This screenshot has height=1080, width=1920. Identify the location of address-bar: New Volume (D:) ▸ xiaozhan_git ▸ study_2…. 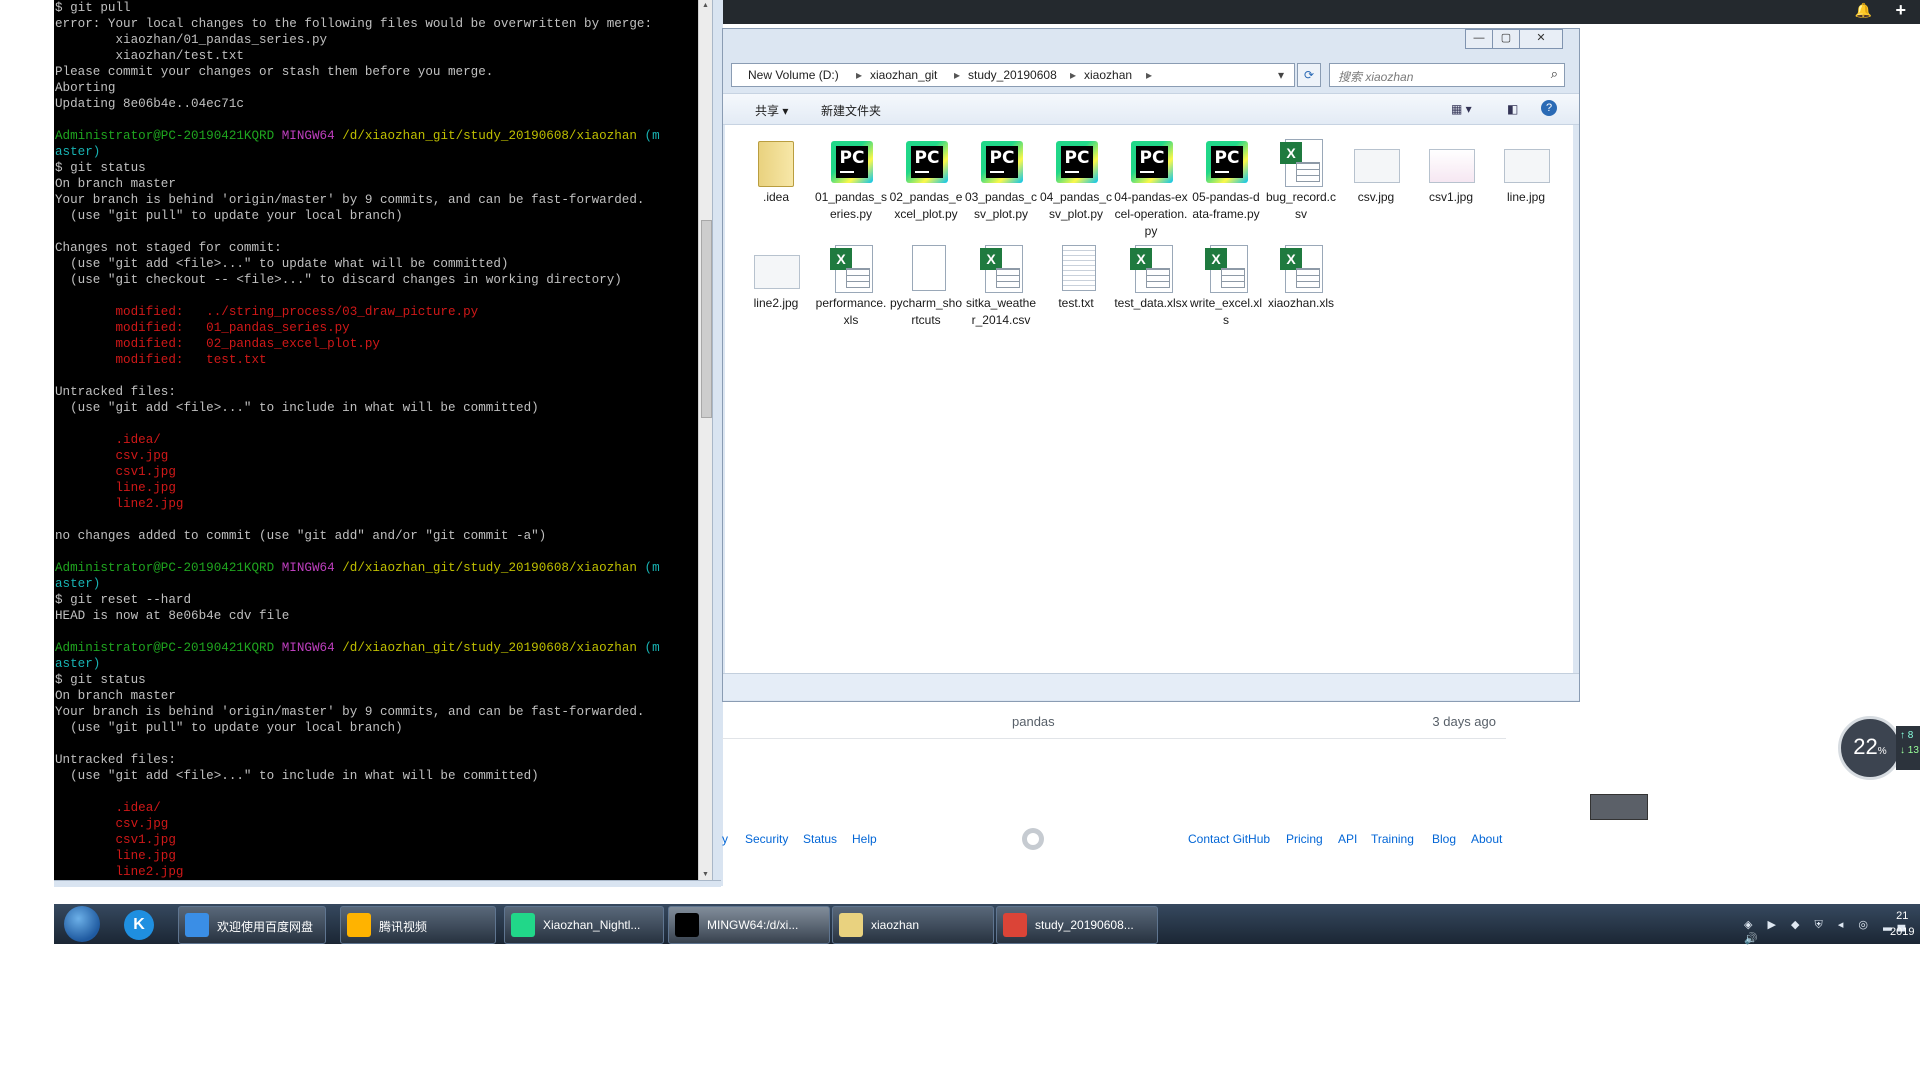
(1013, 75).